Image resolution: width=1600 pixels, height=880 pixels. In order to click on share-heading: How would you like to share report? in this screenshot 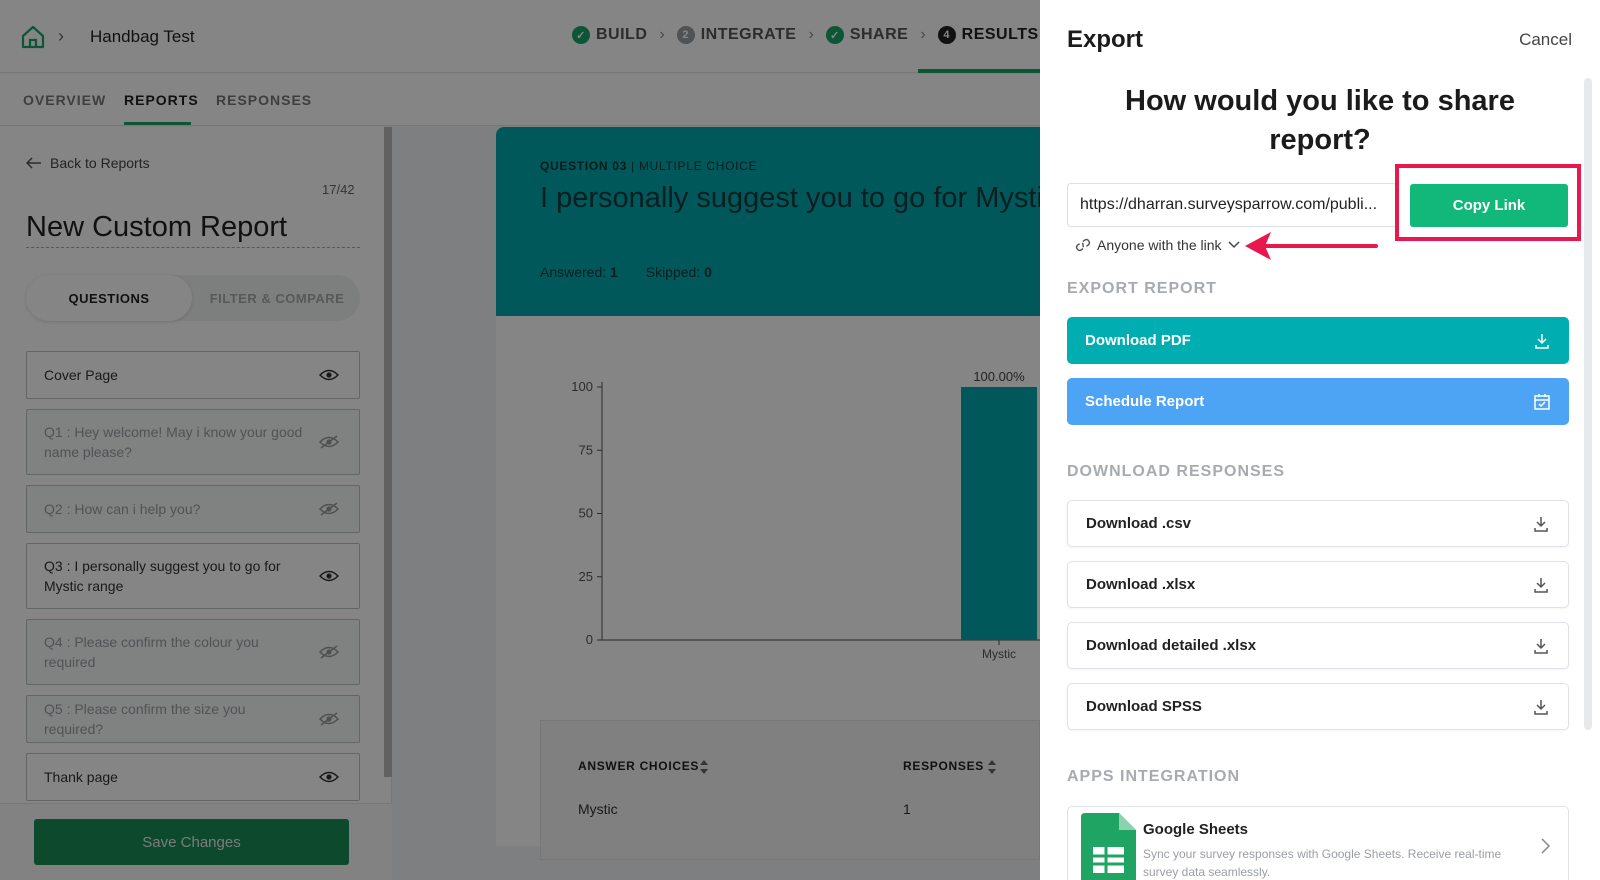, I will do `click(1320, 120)`.